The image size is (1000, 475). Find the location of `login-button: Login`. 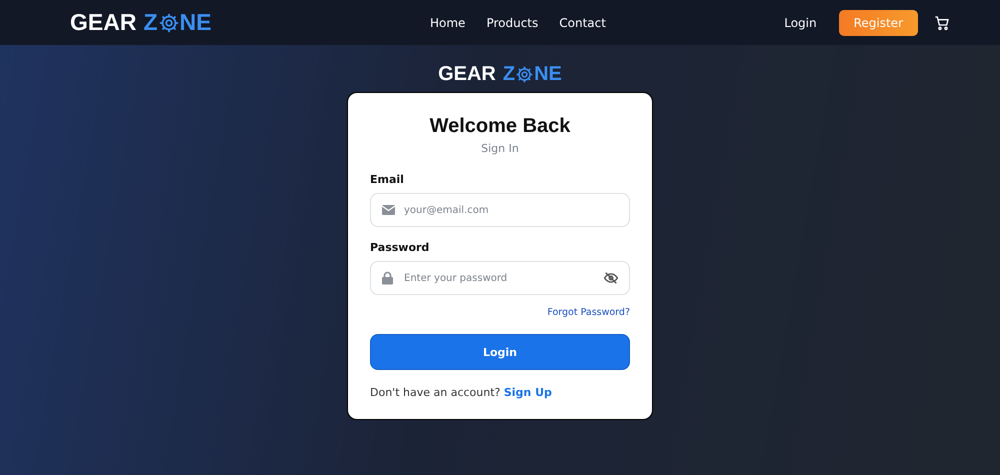

login-button: Login is located at coordinates (500, 352).